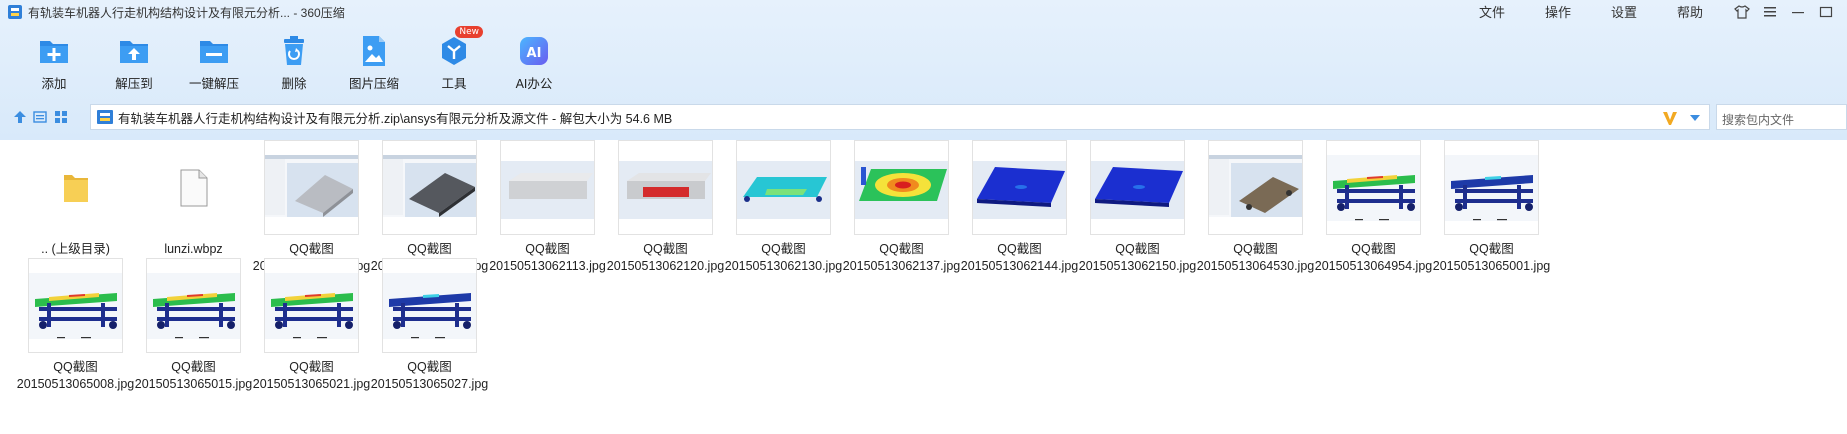  Describe the element at coordinates (1373, 266) in the screenshot. I see `file-name-line2: 20150513064954.jpg` at that location.